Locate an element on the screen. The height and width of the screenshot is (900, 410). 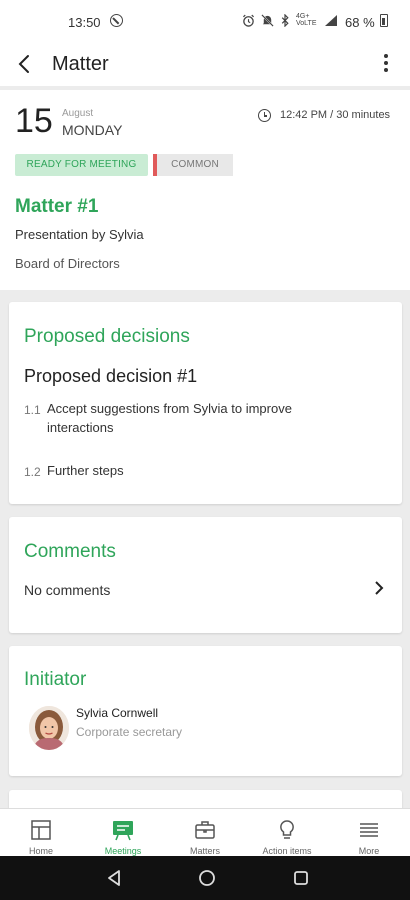
bottom-navigation: Home Meetings Matters Action items More is located at coordinates (205, 832).